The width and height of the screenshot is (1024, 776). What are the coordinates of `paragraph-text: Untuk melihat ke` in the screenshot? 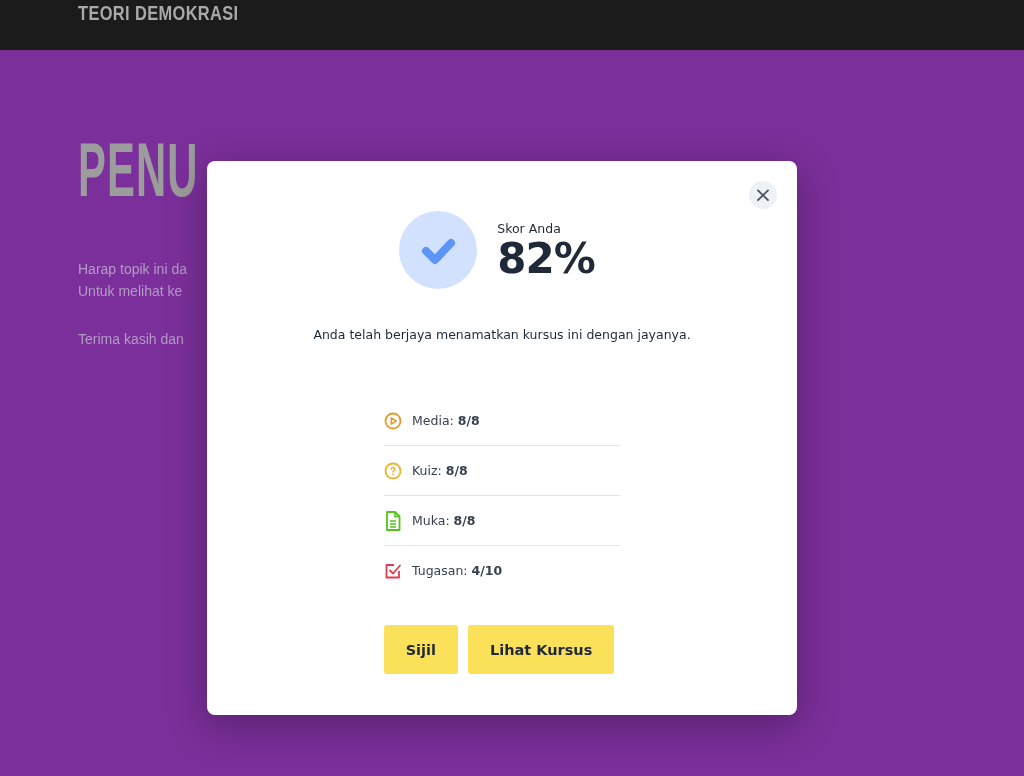 It's located at (130, 291).